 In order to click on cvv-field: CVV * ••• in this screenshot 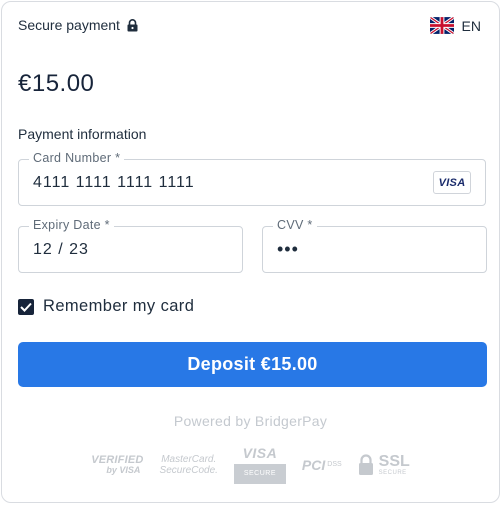, I will do `click(374, 245)`.